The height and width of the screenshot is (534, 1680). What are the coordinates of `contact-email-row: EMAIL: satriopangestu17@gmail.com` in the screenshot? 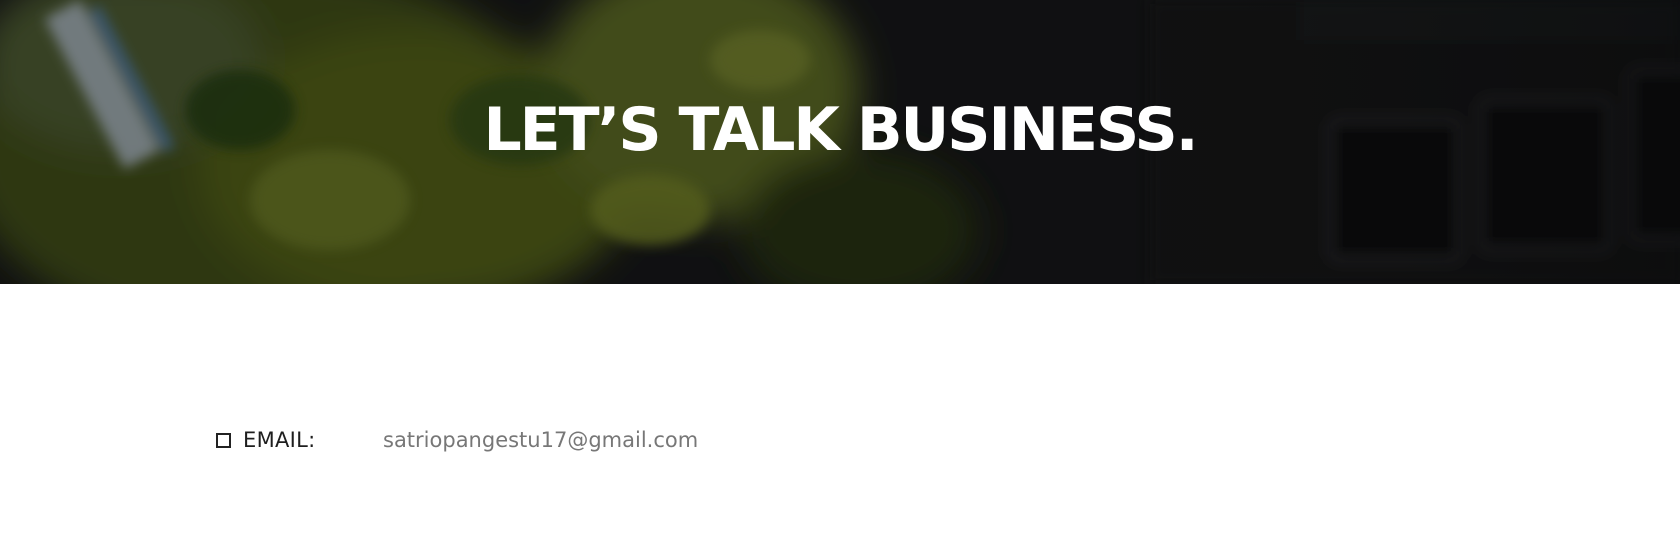 It's located at (457, 440).